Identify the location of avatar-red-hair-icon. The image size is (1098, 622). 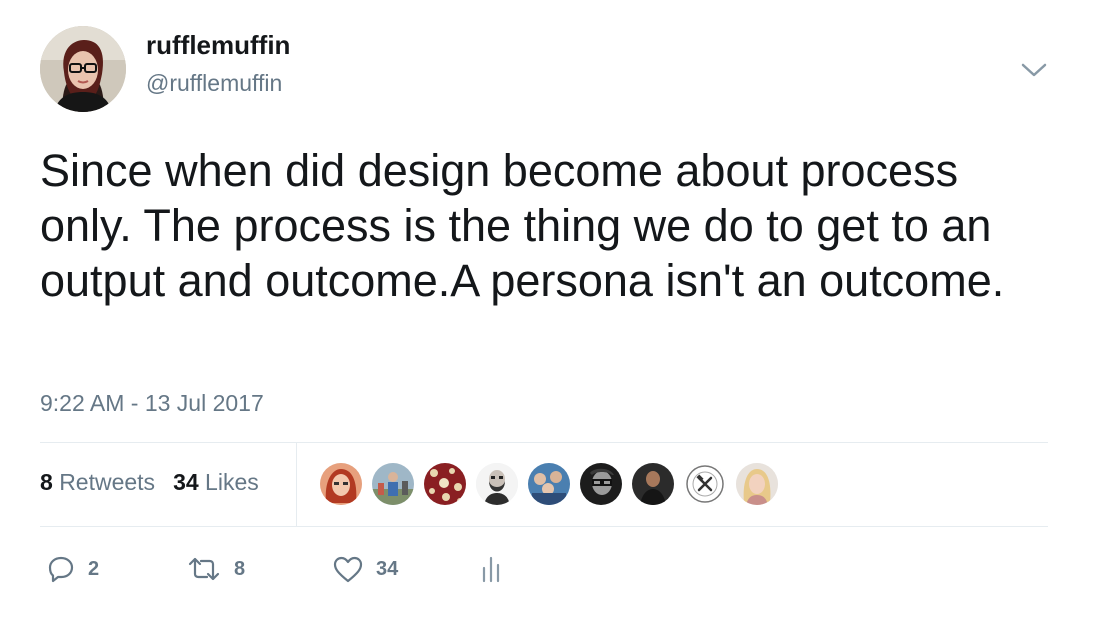
(341, 484).